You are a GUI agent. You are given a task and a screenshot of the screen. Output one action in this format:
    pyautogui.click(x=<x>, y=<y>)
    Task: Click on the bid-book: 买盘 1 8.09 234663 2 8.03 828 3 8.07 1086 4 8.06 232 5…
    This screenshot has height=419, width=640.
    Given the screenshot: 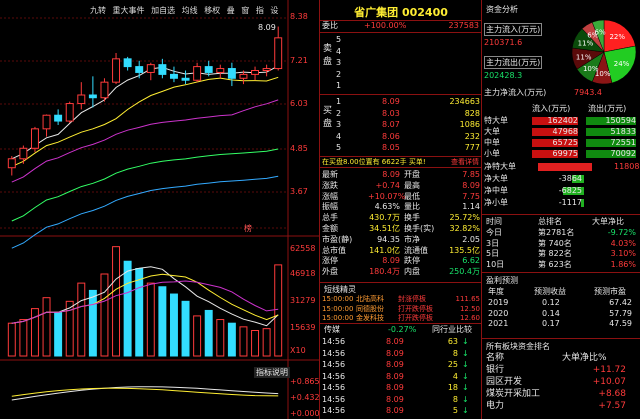 What is the action you would take?
    pyautogui.click(x=401, y=124)
    